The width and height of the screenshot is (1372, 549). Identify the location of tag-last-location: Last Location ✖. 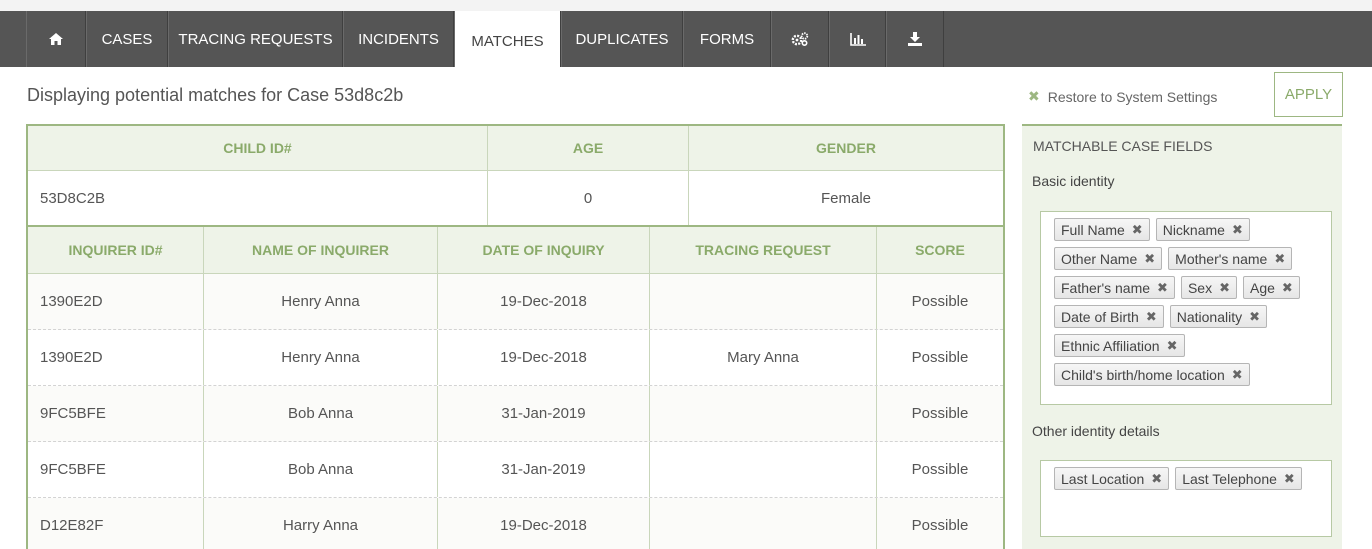
(1112, 478).